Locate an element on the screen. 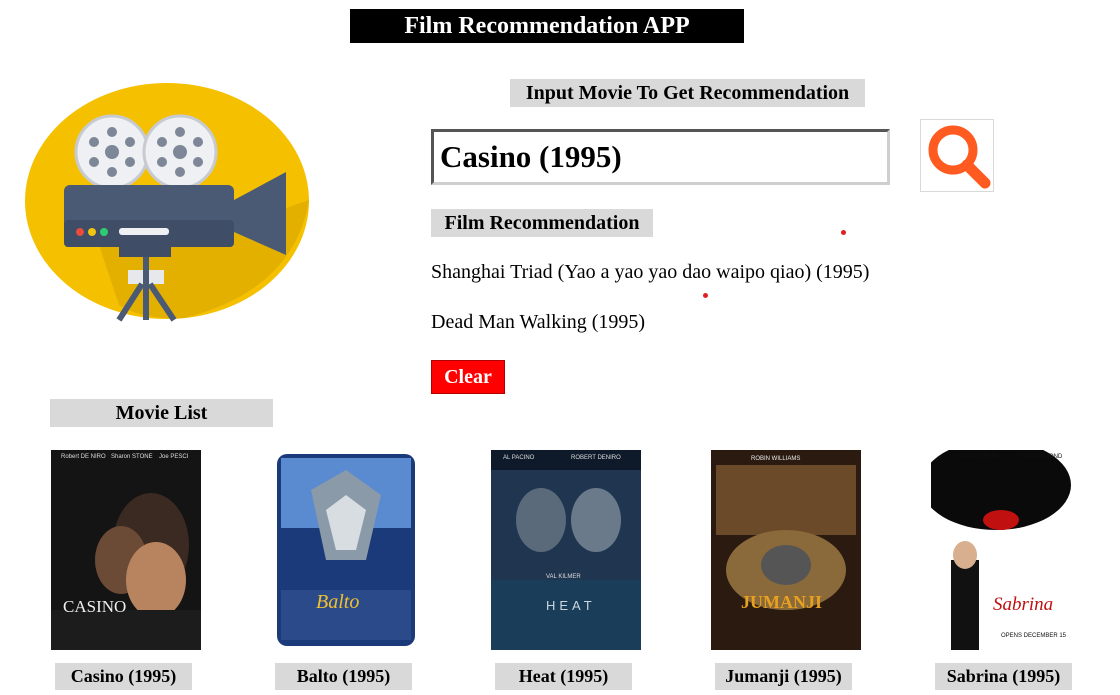 This screenshot has height=695, width=1120. movie-poster-jumanji: ROBIN WILLIAMS JUMANJI is located at coordinates (786, 550).